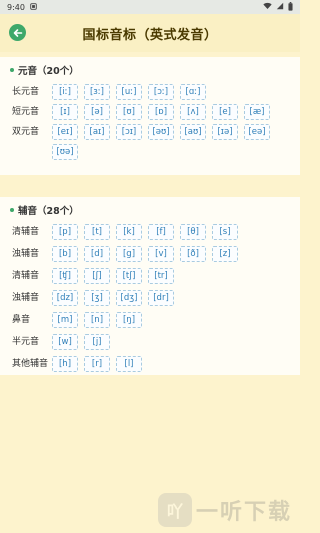 This screenshot has width=320, height=533. What do you see at coordinates (161, 276) in the screenshot?
I see `phoneme-chip: [tr]` at bounding box center [161, 276].